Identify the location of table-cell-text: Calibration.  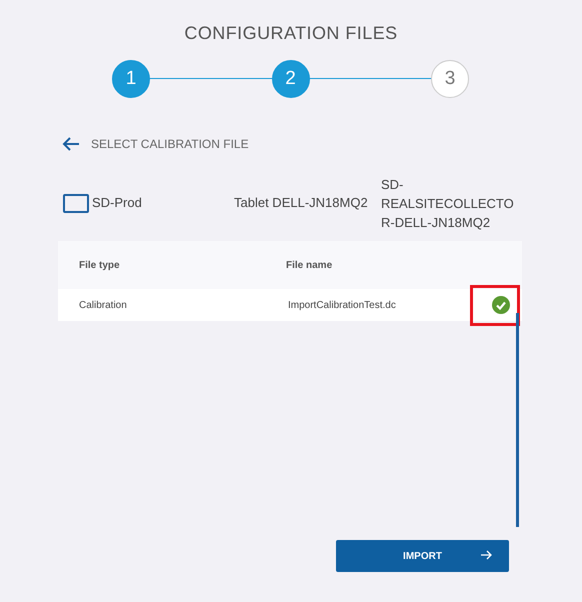
(103, 305).